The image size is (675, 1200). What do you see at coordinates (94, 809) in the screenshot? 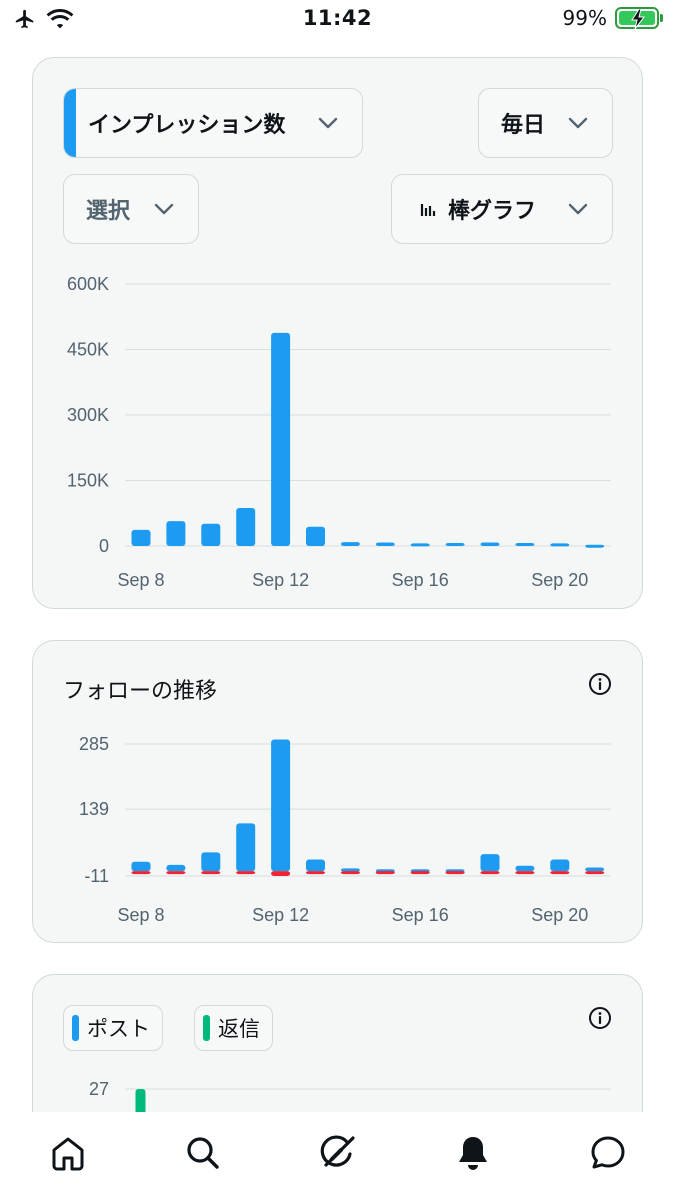
I see `y-tick-label: 139` at bounding box center [94, 809].